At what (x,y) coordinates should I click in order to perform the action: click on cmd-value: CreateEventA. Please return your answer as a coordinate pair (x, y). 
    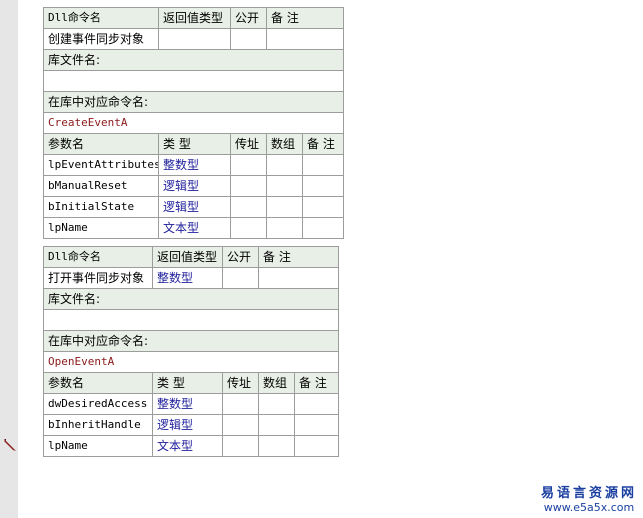
    Looking at the image, I should click on (193, 123).